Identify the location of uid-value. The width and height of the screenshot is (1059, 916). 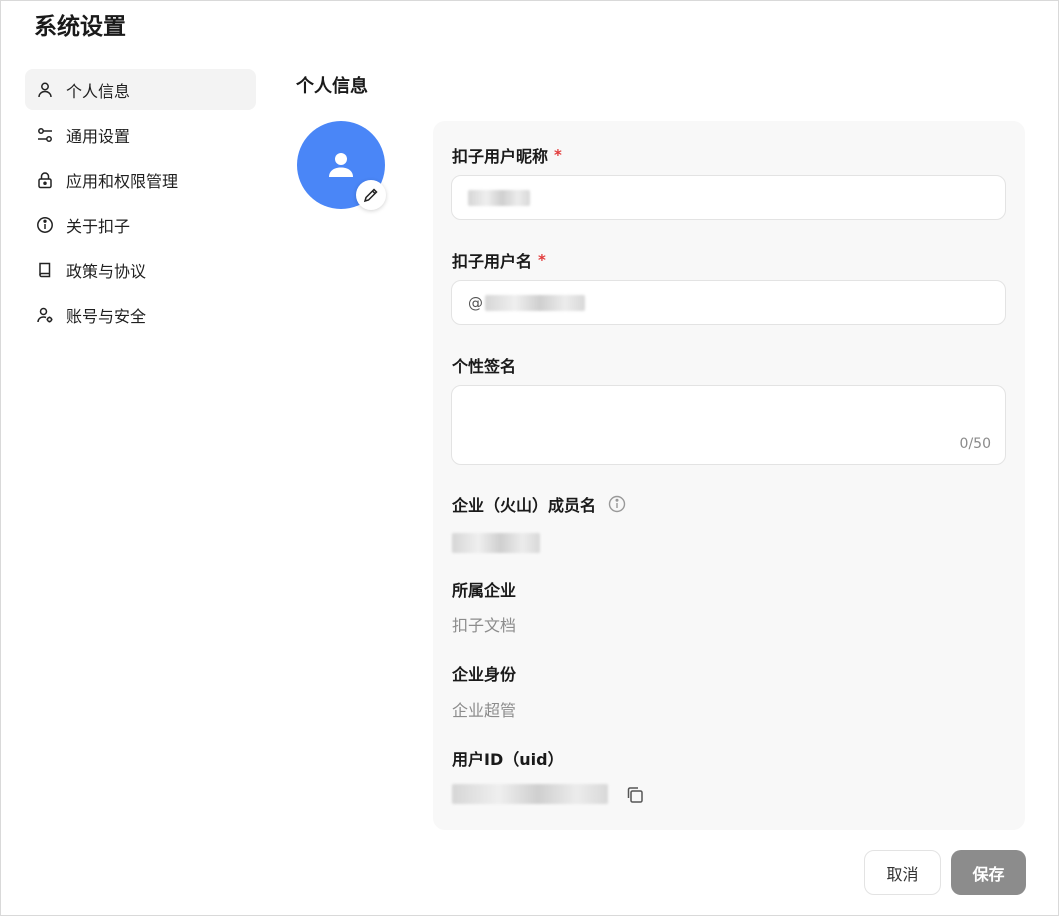
(530, 796).